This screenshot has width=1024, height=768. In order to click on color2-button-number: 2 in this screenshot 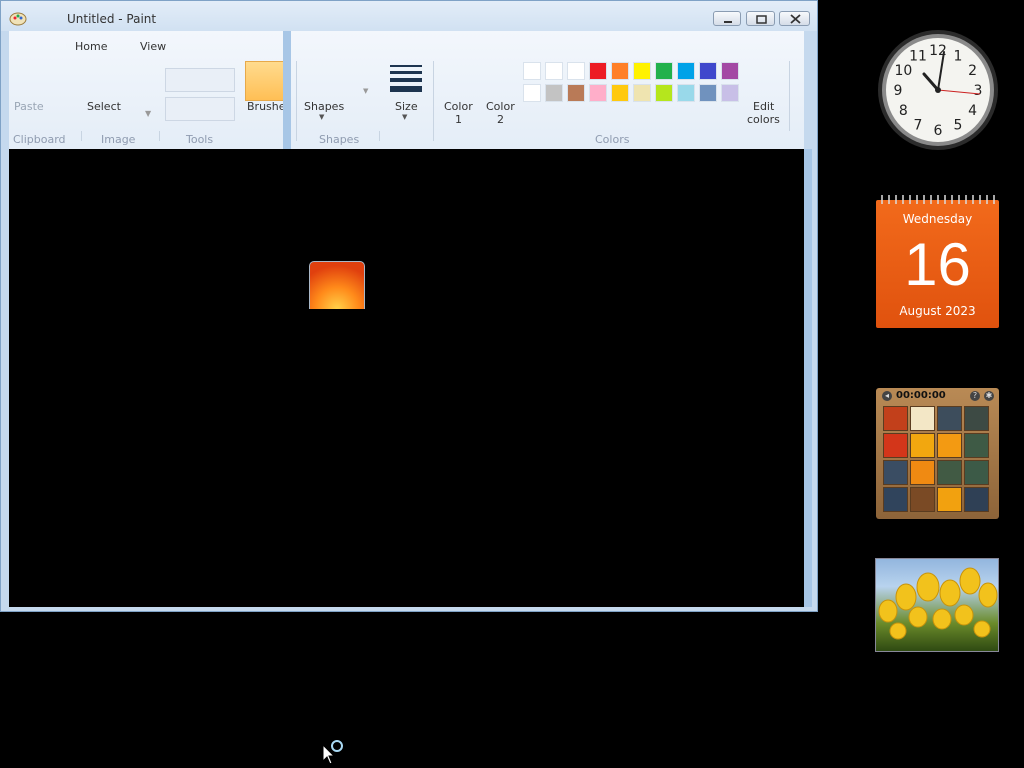, I will do `click(500, 119)`.